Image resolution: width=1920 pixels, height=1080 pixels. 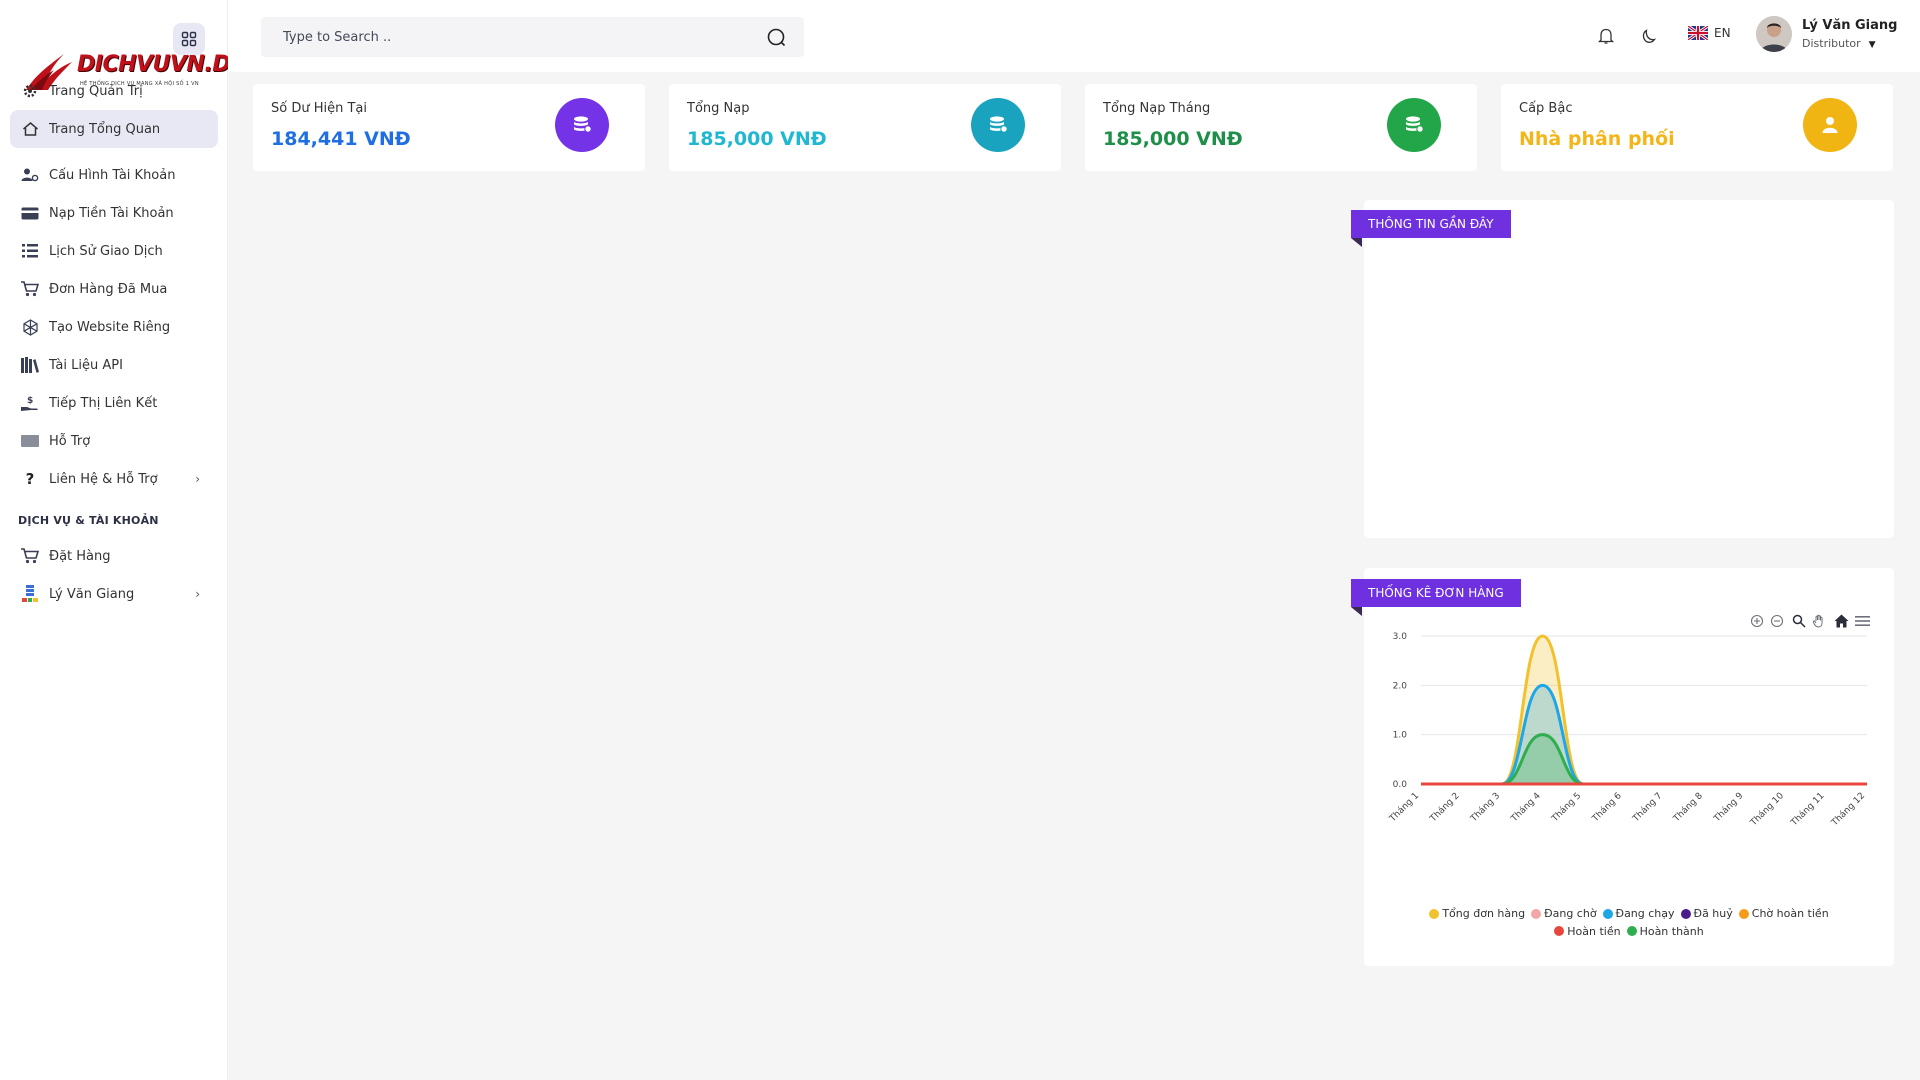 What do you see at coordinates (1074, 36) in the screenshot?
I see `topbar: EN Lý Văn Giang Distributor▼` at bounding box center [1074, 36].